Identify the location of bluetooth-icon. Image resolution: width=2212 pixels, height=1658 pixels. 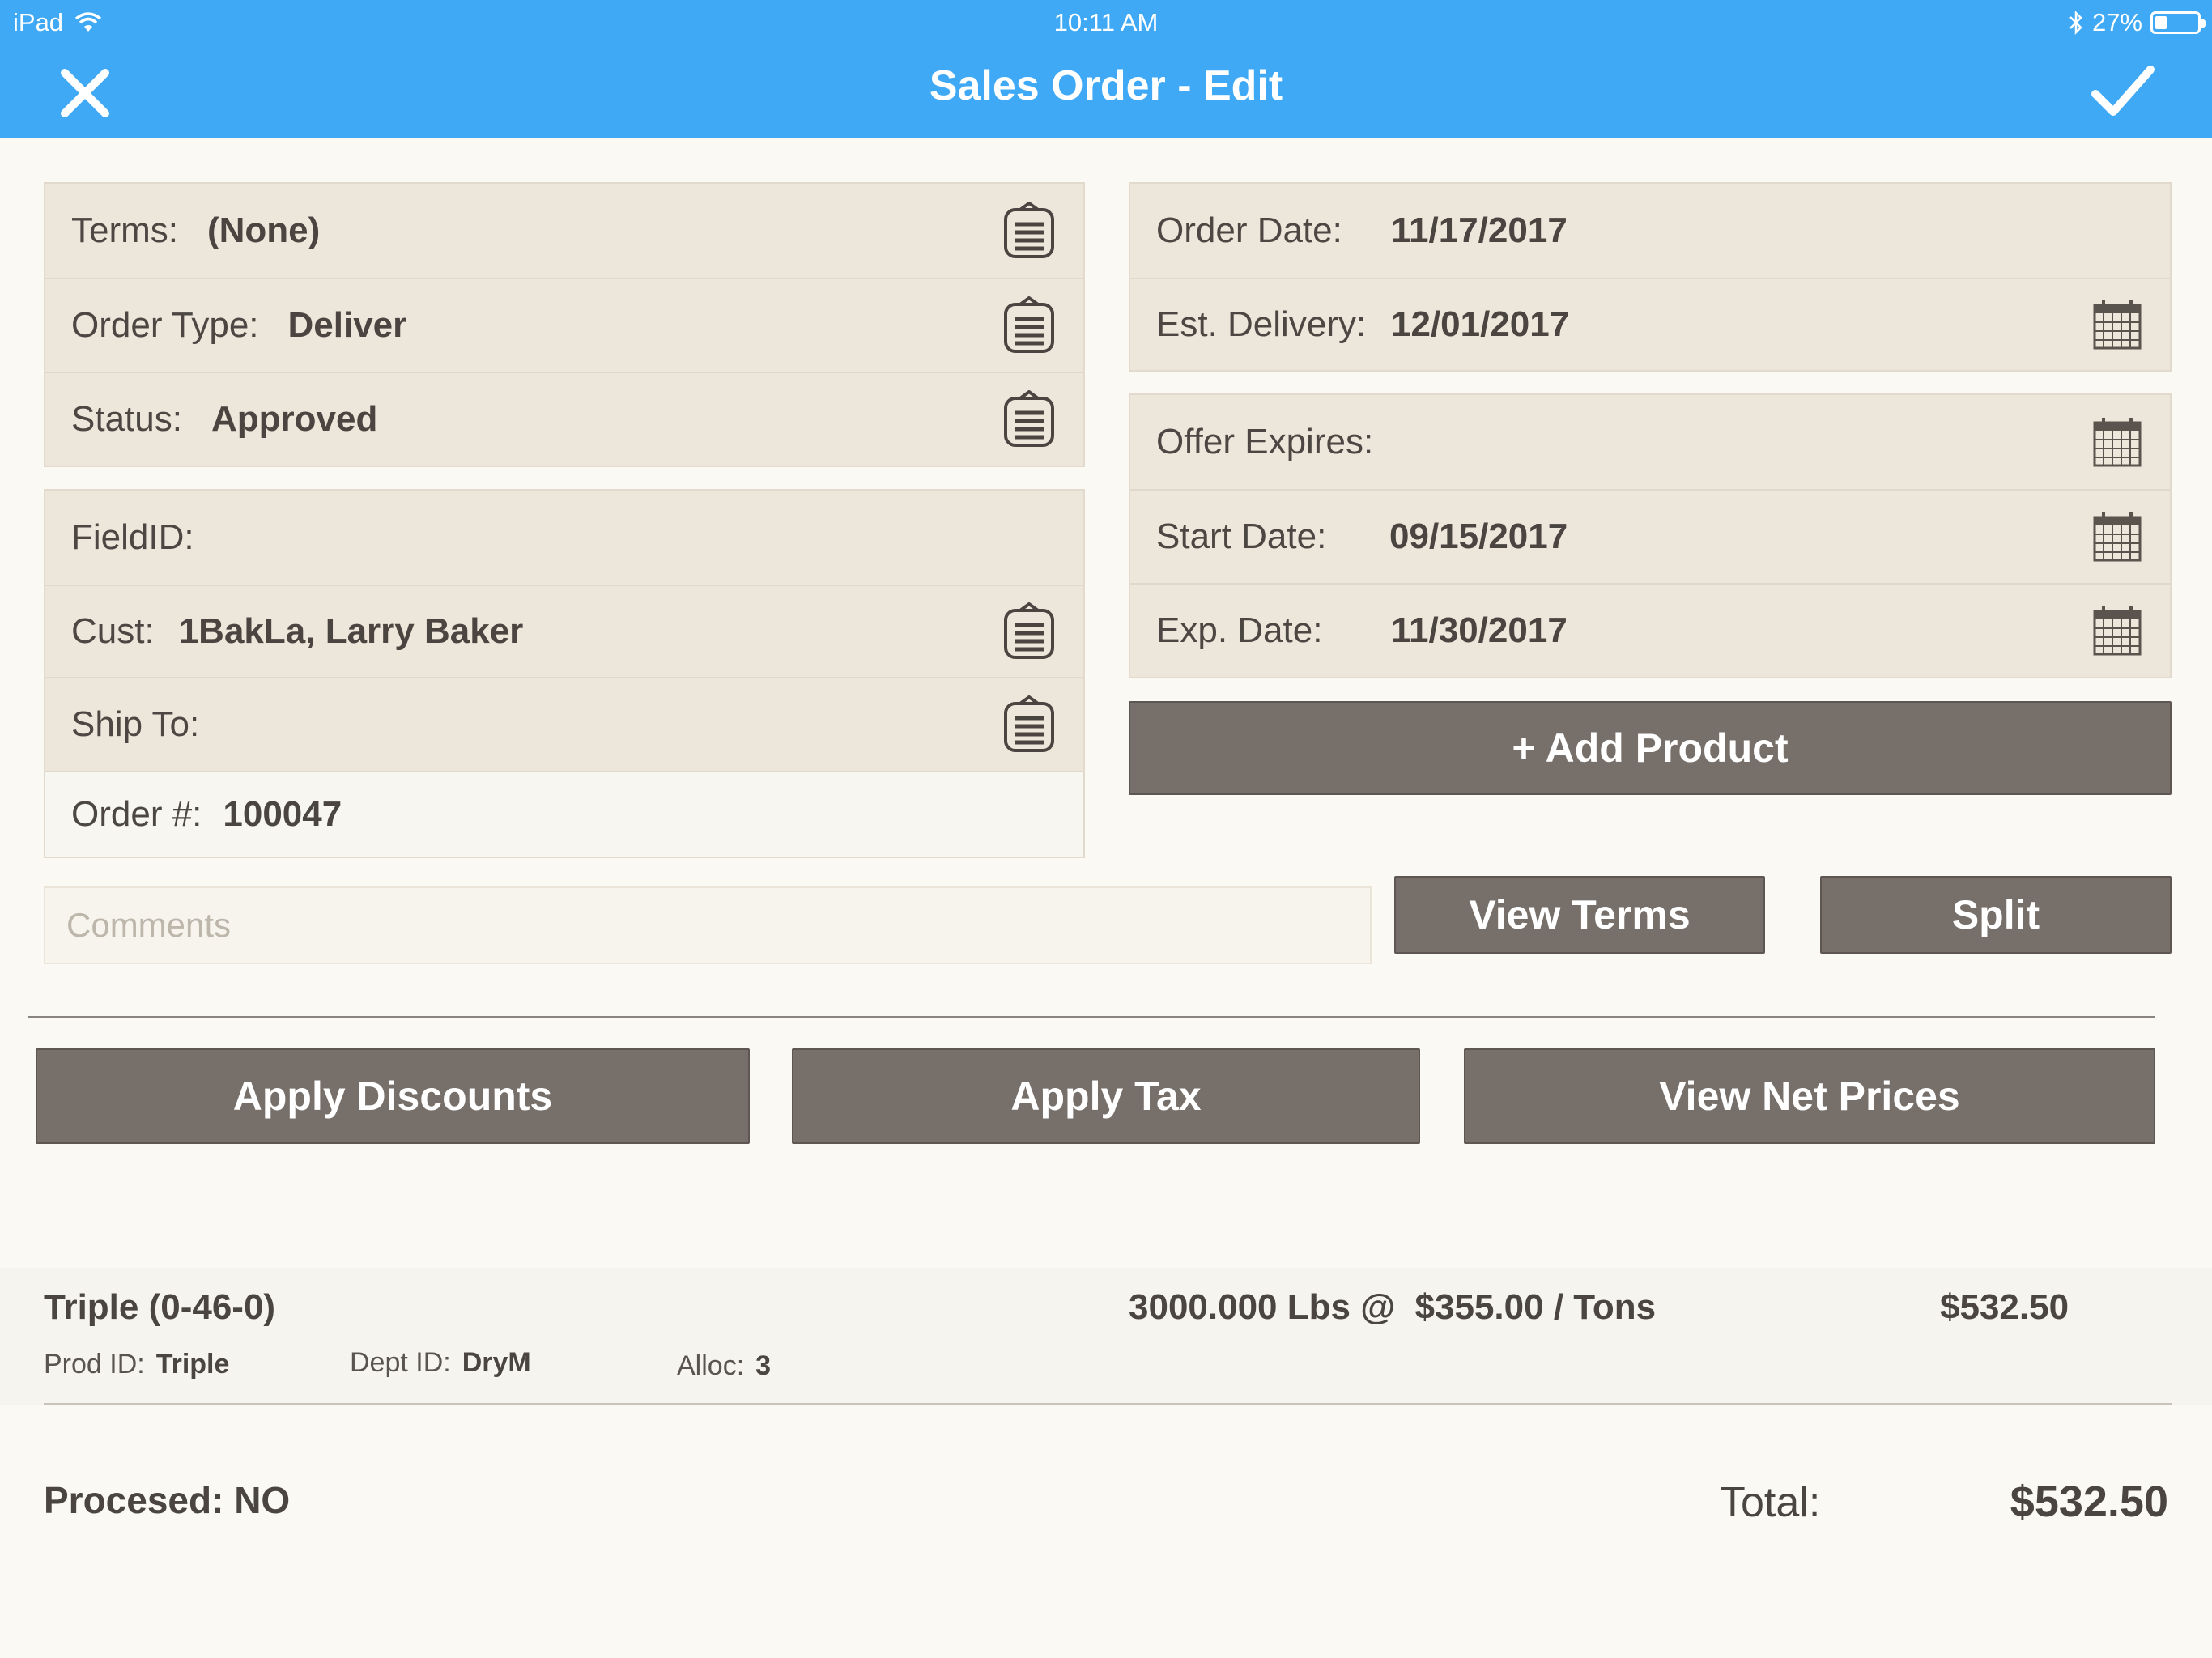
(2076, 23).